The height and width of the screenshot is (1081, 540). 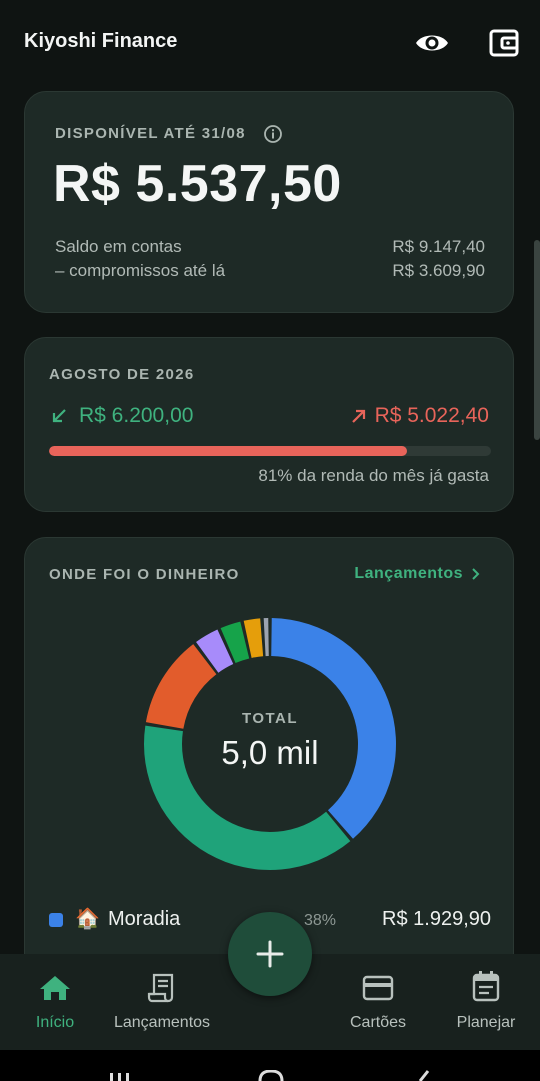 What do you see at coordinates (270, 752) in the screenshot?
I see `total-value: 5,0 mil` at bounding box center [270, 752].